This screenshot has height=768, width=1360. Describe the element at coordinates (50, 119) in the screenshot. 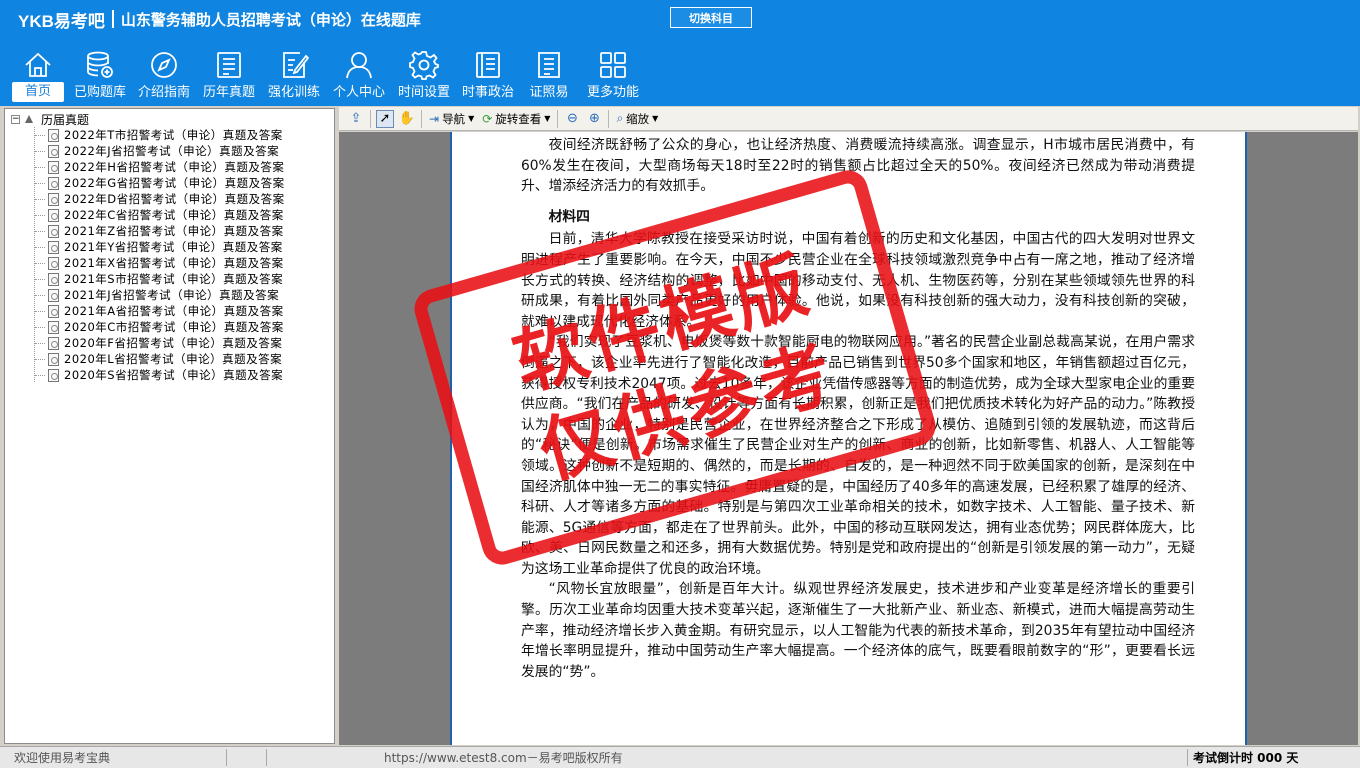

I see `tree-root: − 历届真题` at that location.